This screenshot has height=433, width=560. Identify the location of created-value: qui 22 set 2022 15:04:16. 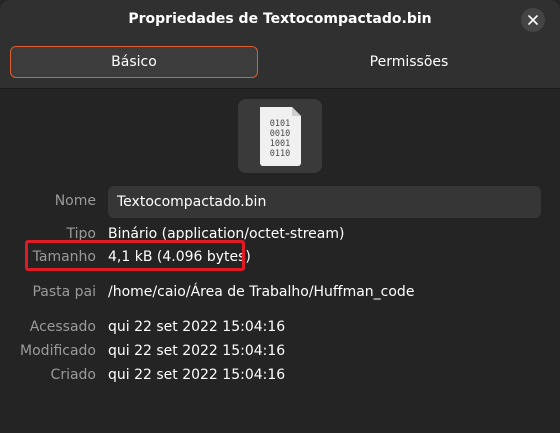
(197, 375).